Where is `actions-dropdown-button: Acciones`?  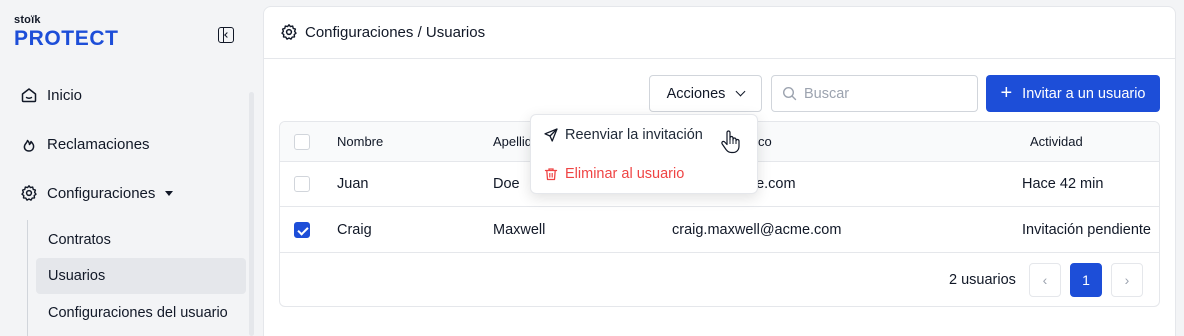 actions-dropdown-button: Acciones is located at coordinates (705, 93).